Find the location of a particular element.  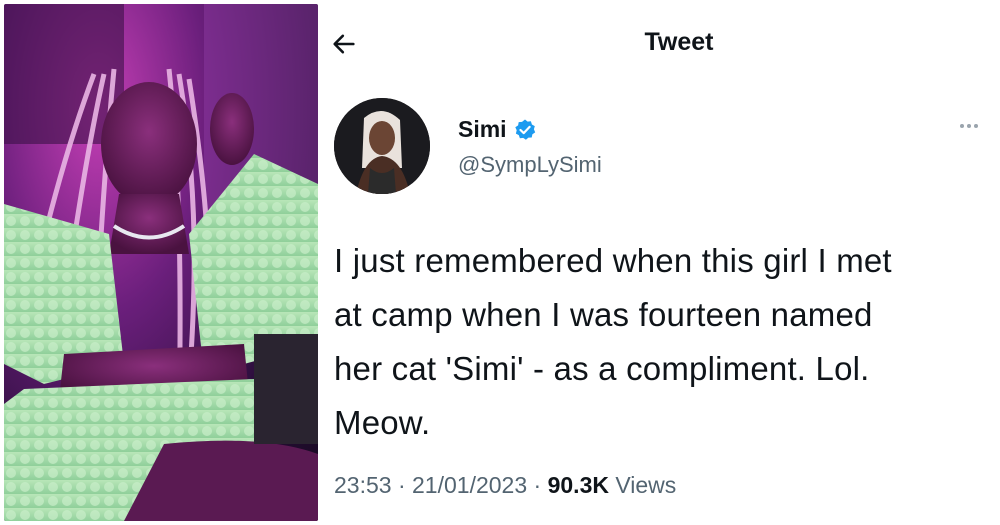

tweet-text-line: at camp when I was fourteen named is located at coordinates (603, 314).